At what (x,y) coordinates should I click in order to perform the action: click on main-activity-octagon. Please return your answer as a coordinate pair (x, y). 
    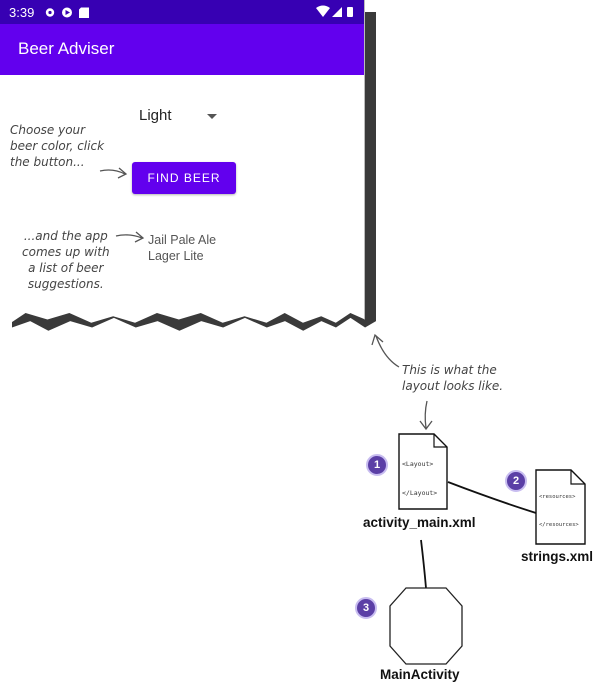
    Looking at the image, I should click on (426, 626).